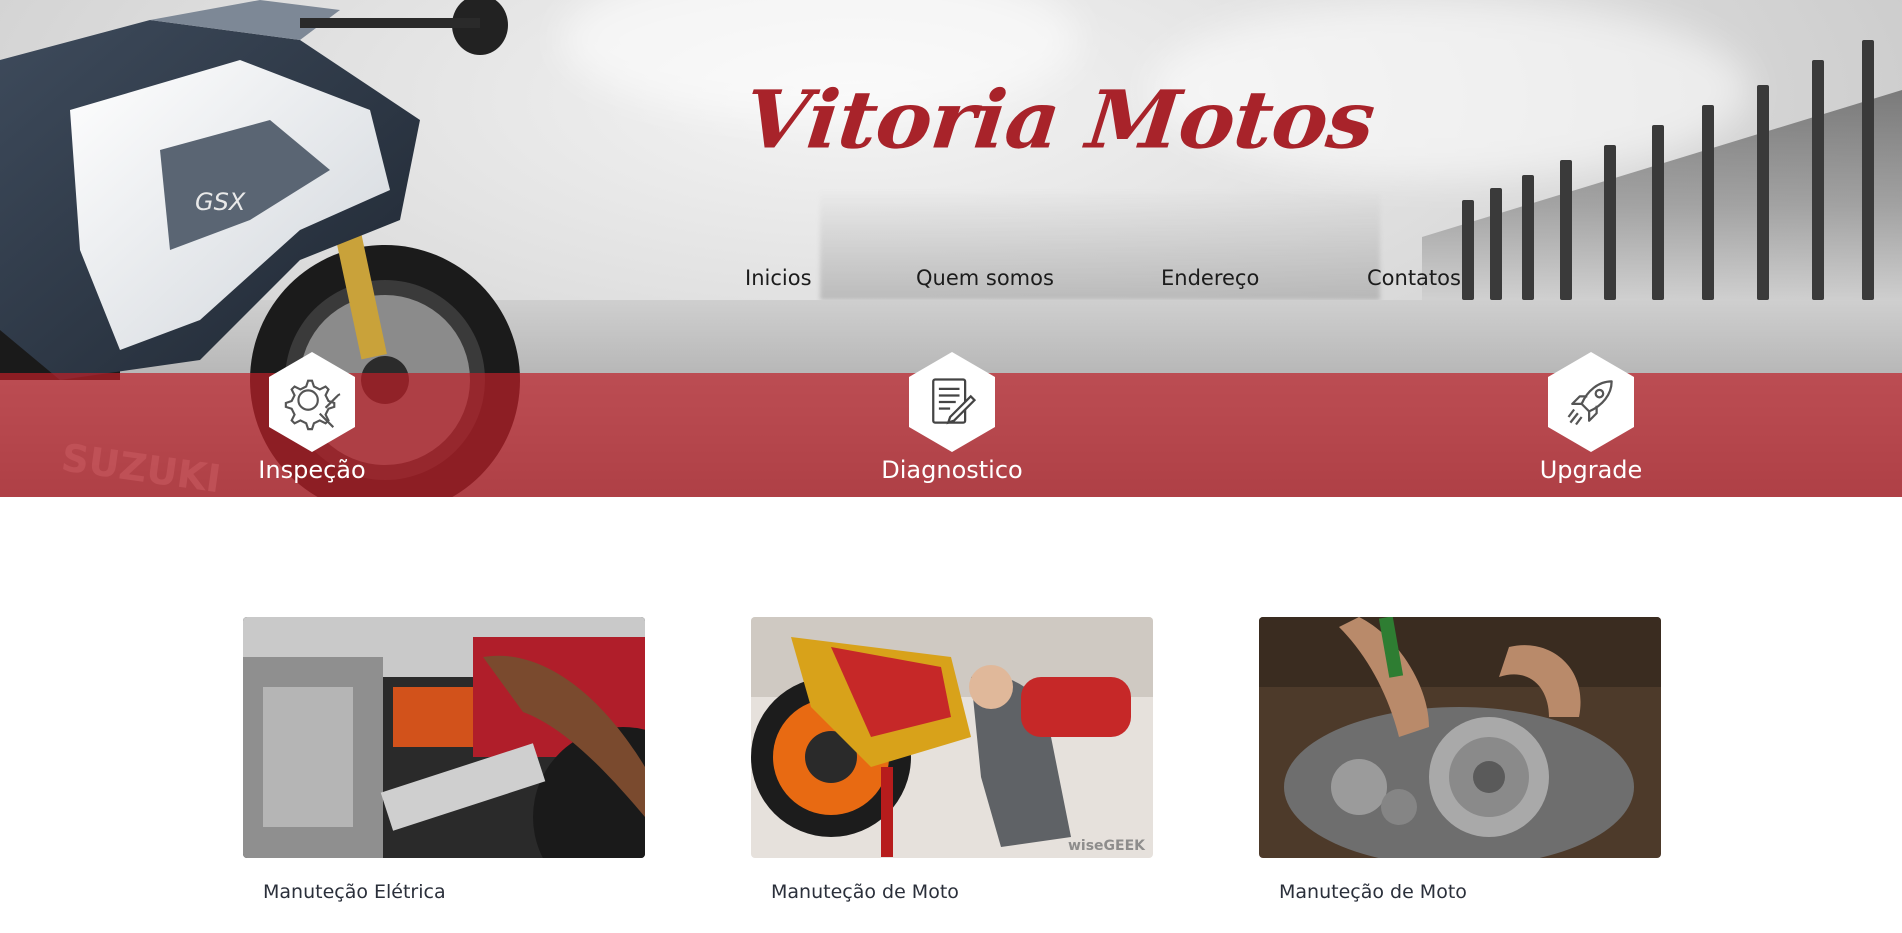  I want to click on nav-item-contatos: Contatos, so click(1414, 278).